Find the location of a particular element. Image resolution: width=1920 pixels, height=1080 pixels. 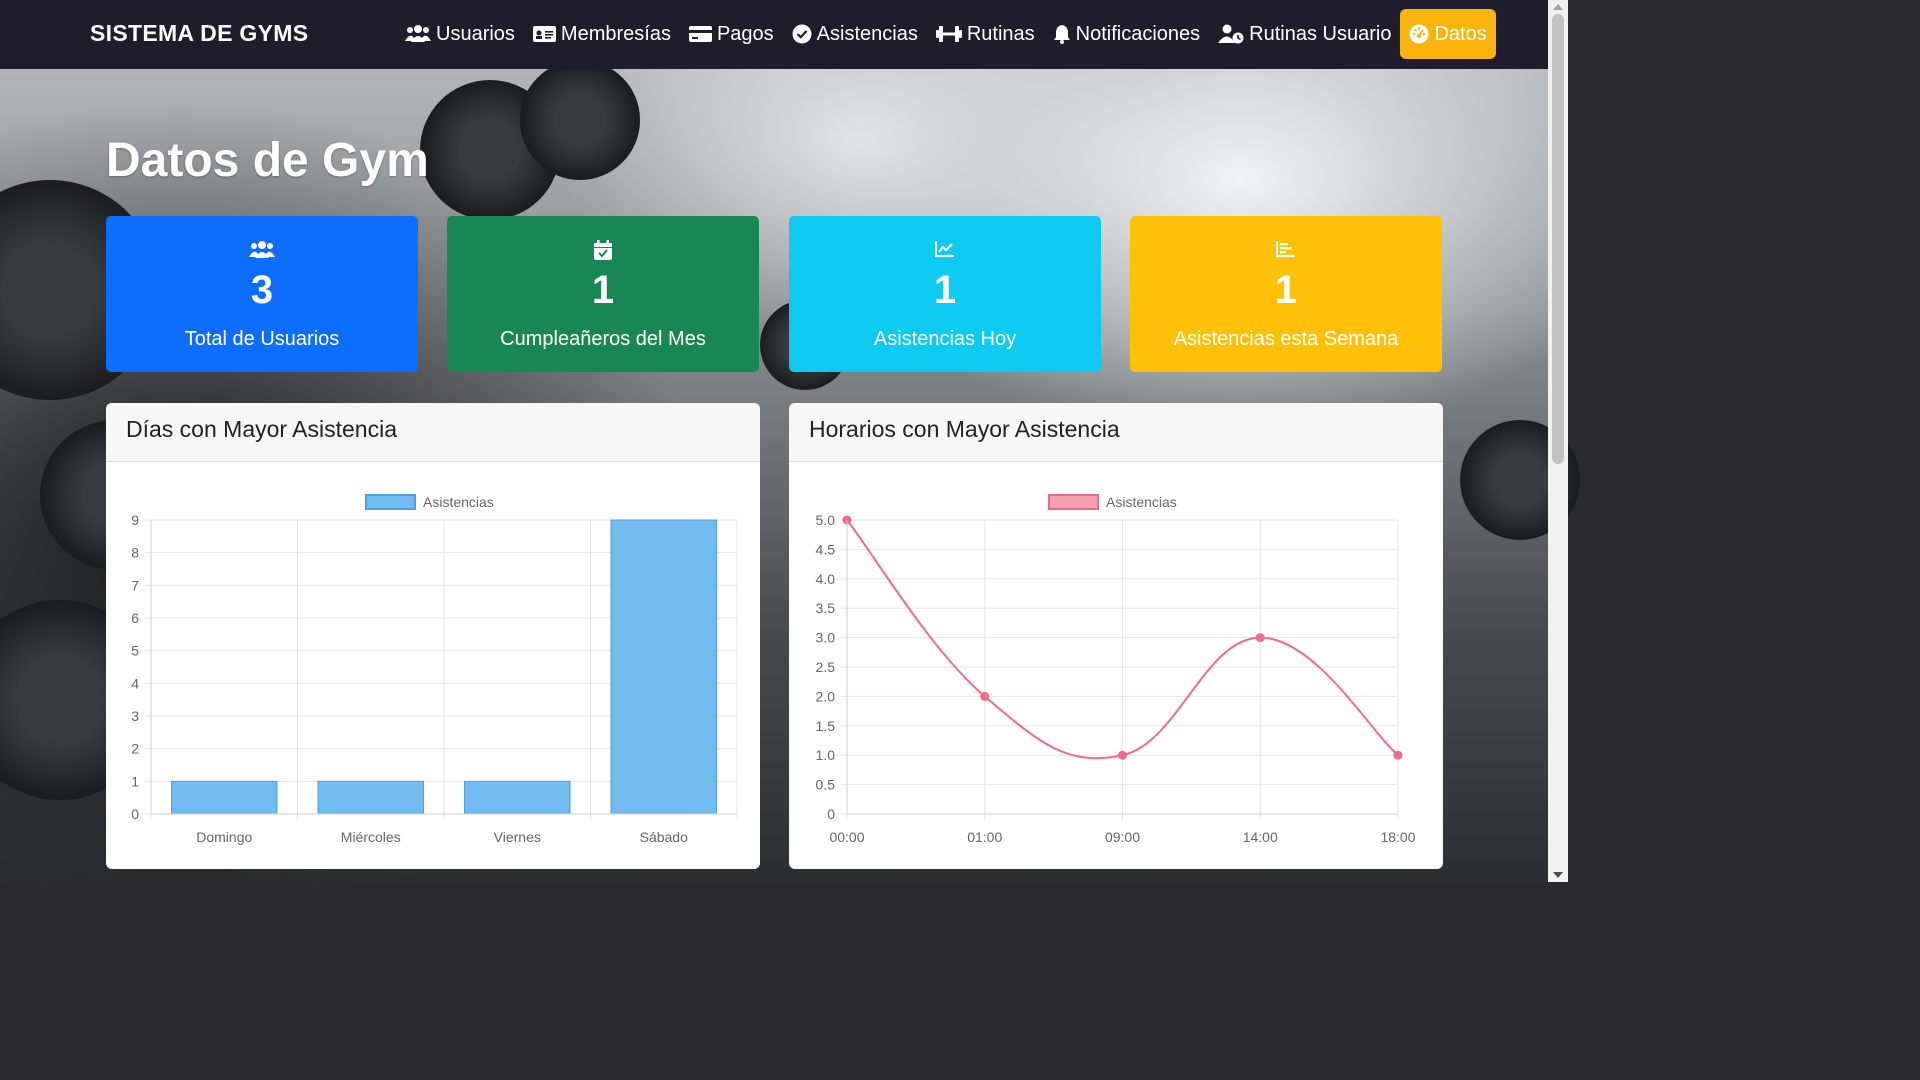

nav-label: Rutinas is located at coordinates (1000, 33).